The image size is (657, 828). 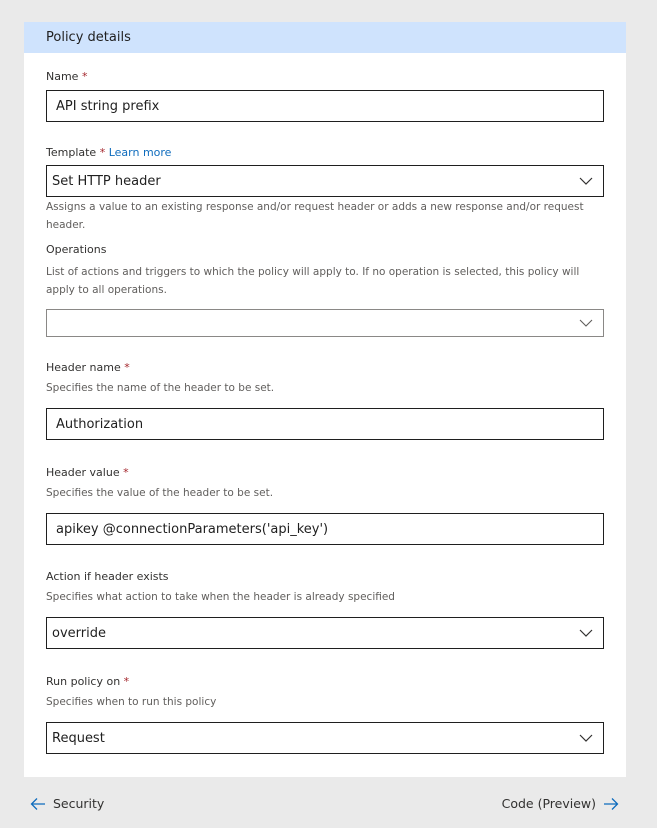 I want to click on run-policy-on-dropdown-value: Request, so click(x=78, y=738).